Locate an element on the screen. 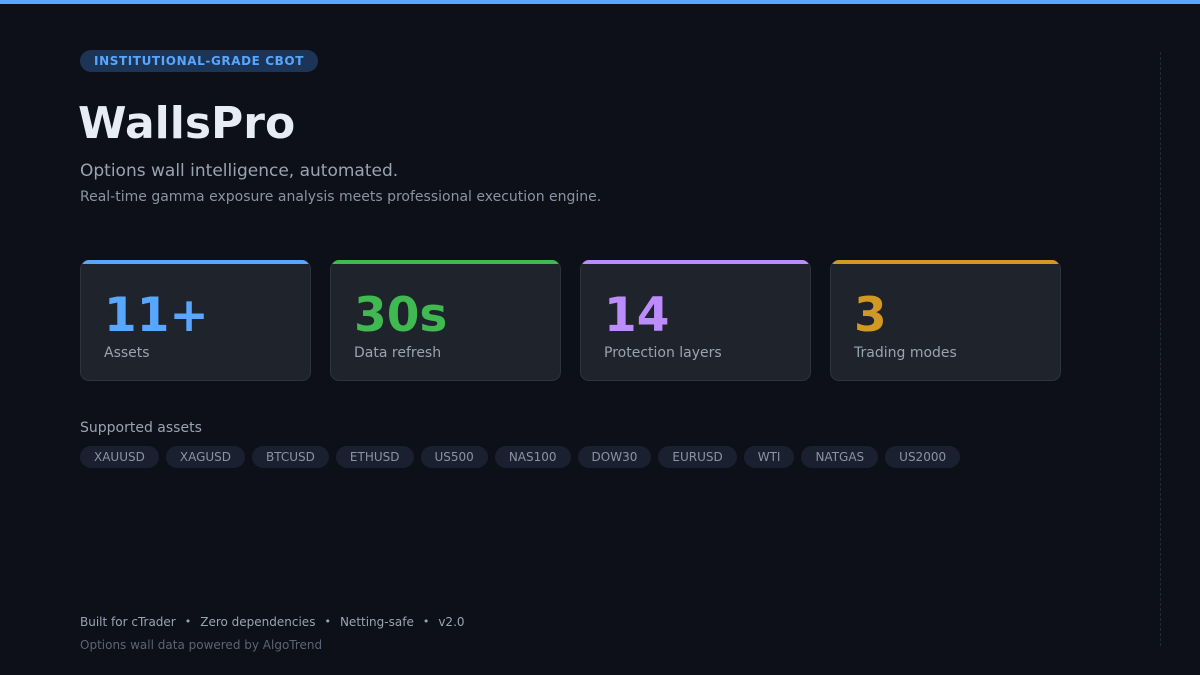  stat-card-data-refresh: 30s Data refresh is located at coordinates (445, 320).